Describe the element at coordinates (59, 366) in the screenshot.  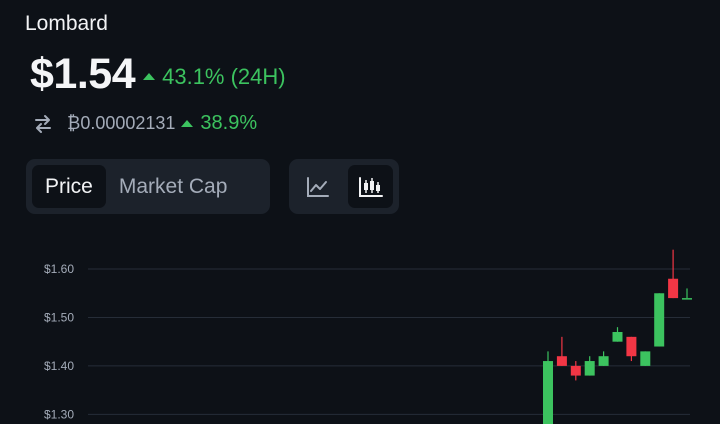
I see `y-tick-label: $1.40` at that location.